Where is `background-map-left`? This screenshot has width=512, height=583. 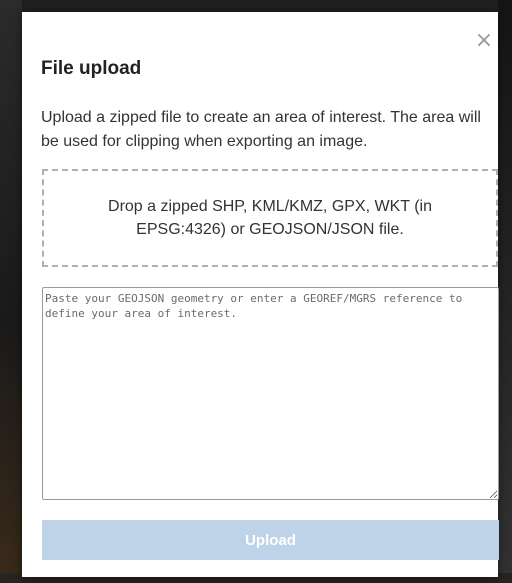
background-map-left is located at coordinates (11, 291).